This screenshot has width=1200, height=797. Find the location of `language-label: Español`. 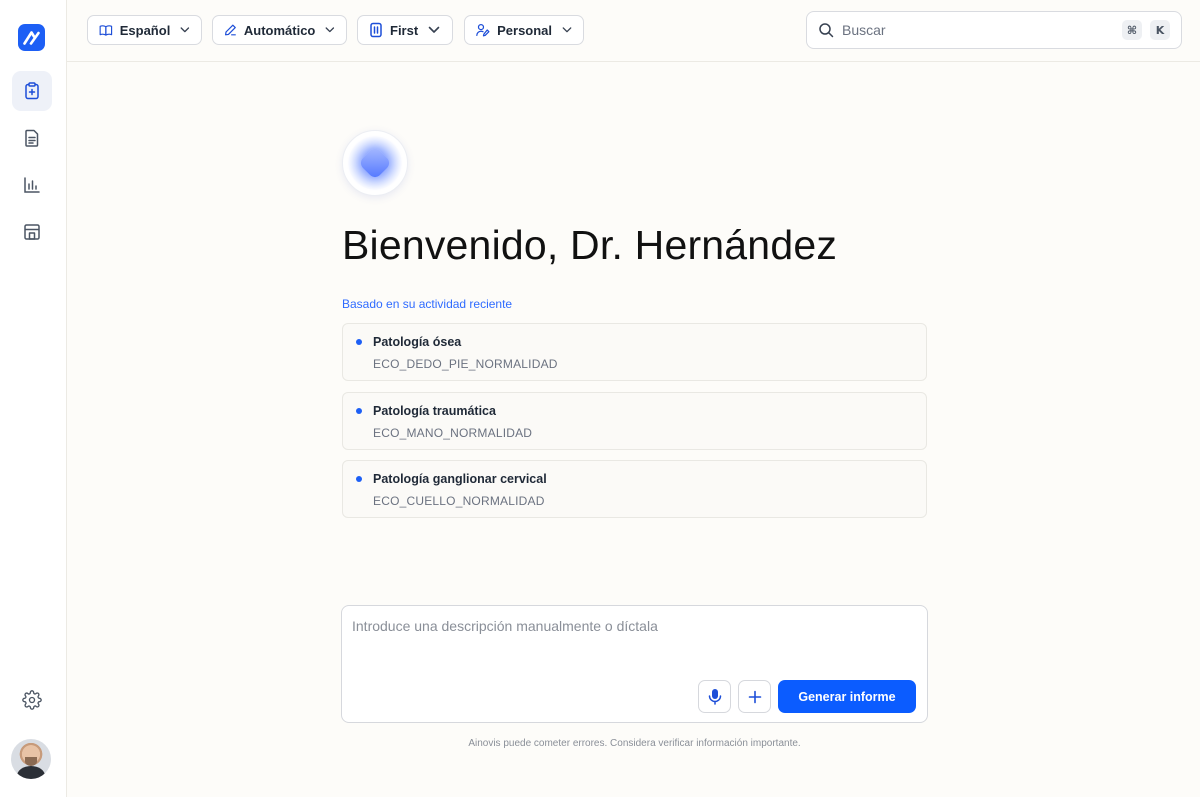

language-label: Español is located at coordinates (145, 30).